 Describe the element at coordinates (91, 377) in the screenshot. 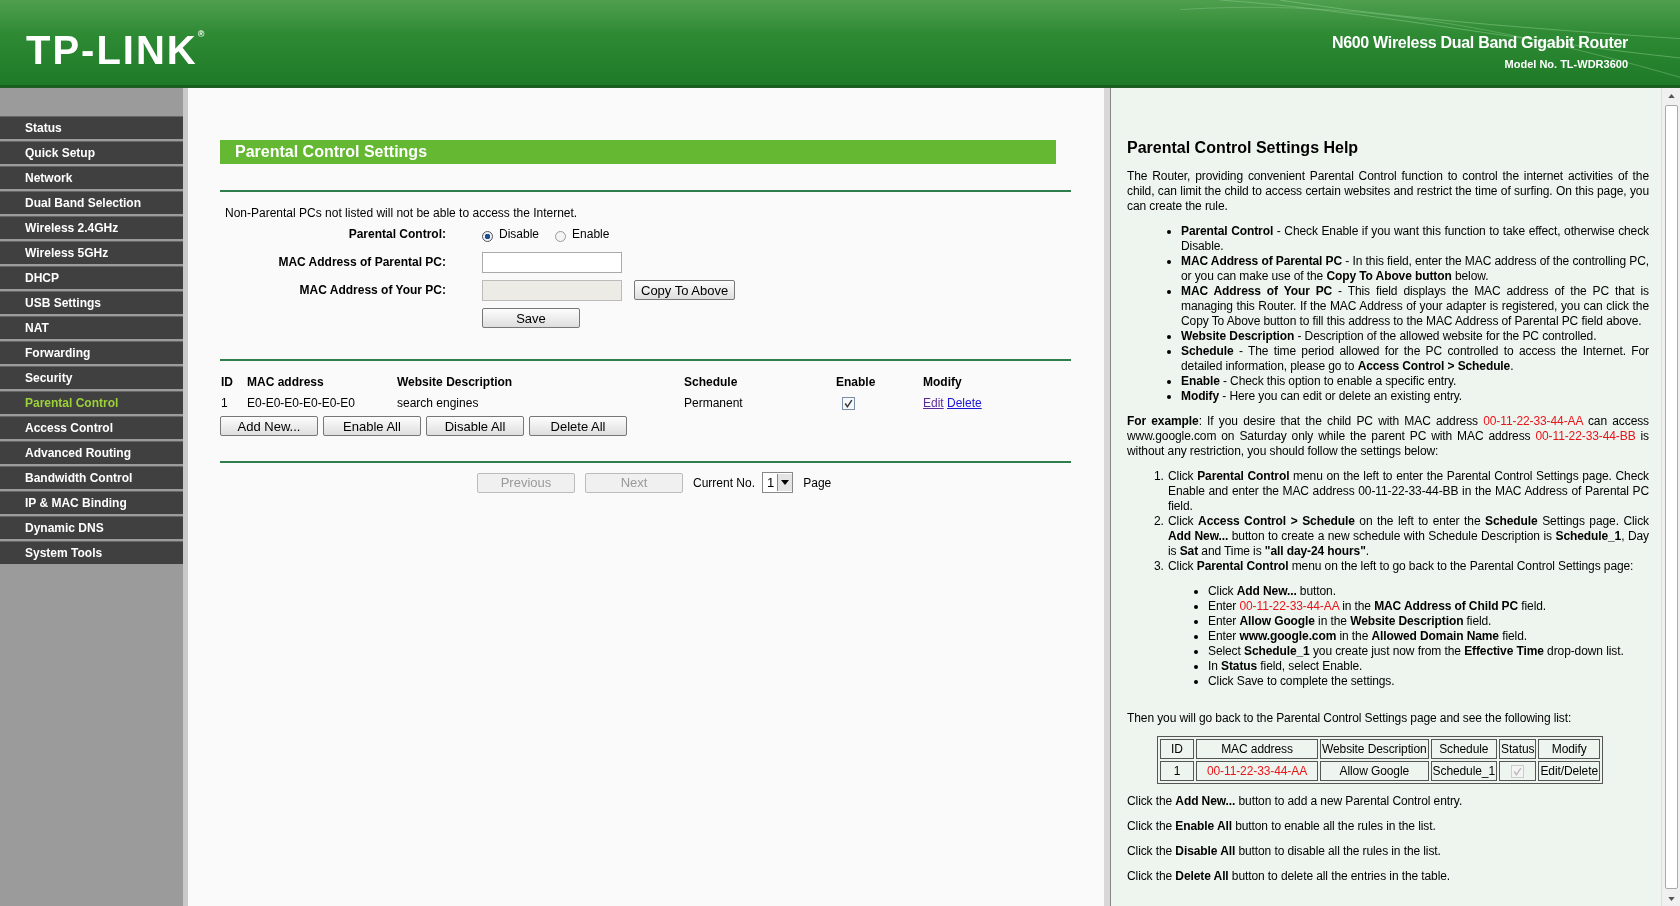

I see `sidebar-item: Security` at that location.